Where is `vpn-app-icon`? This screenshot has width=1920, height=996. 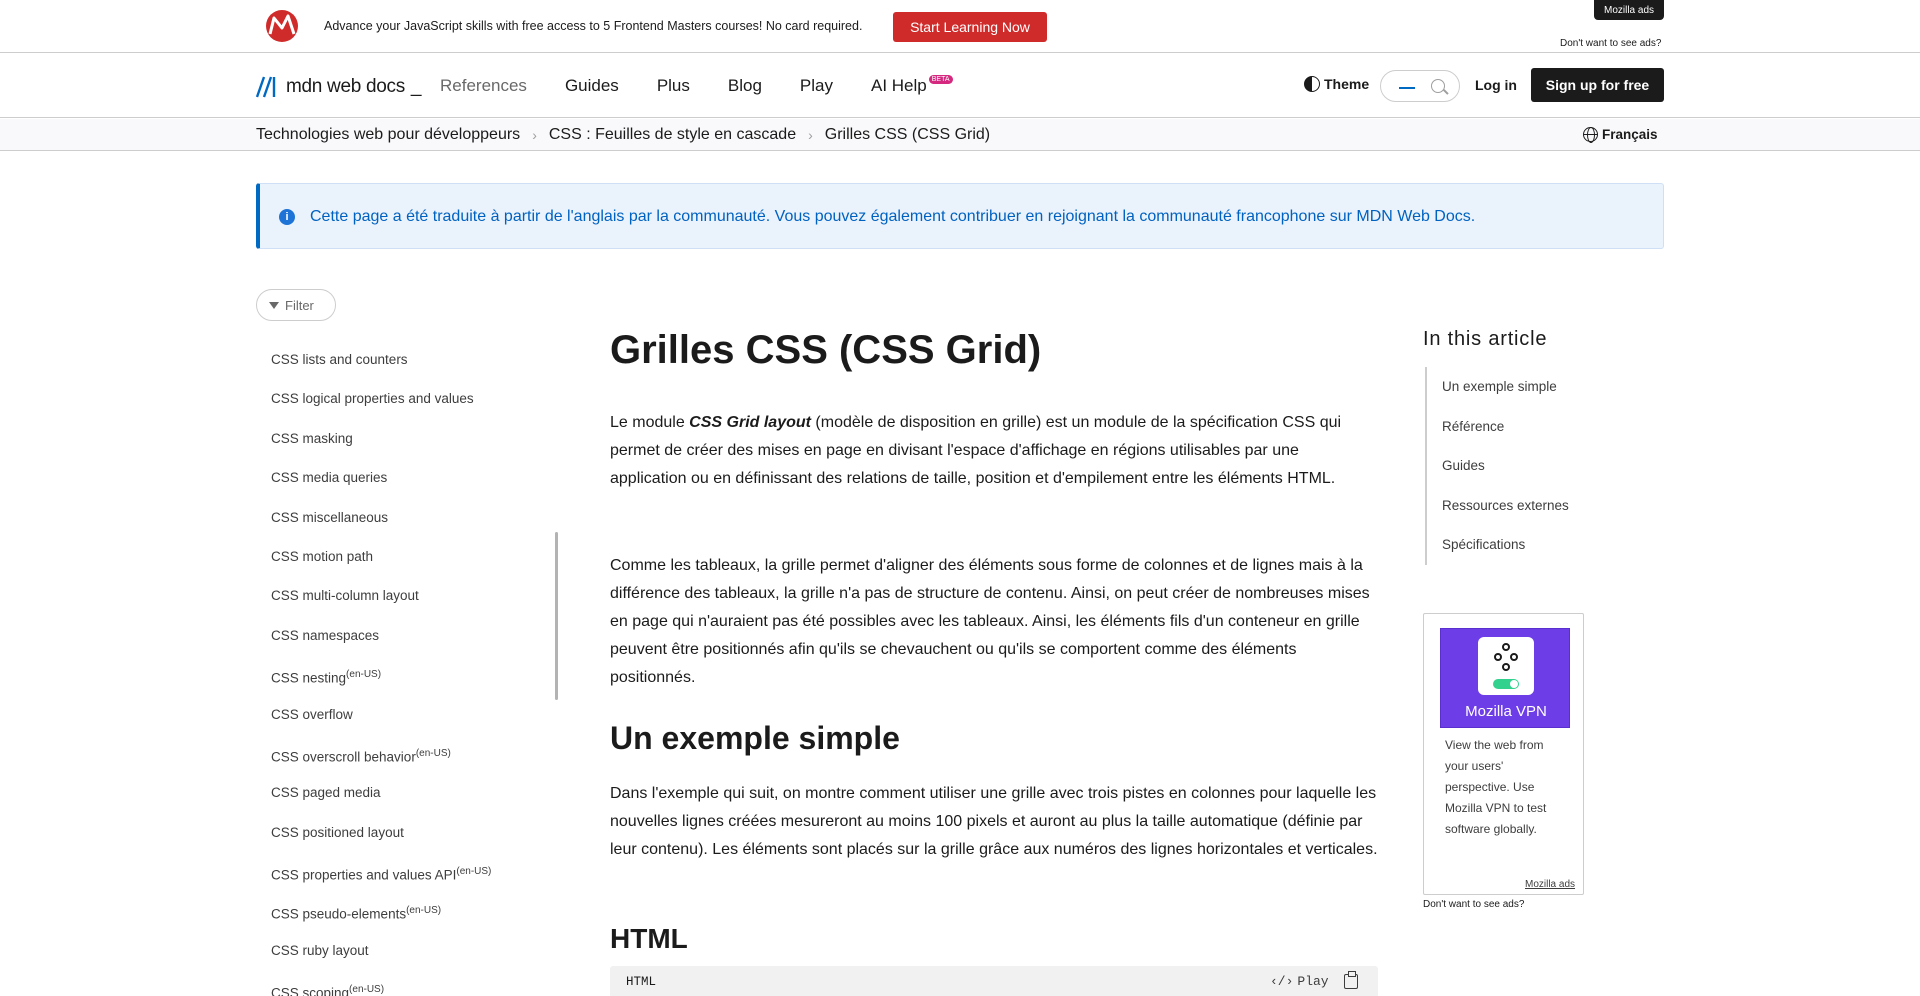 vpn-app-icon is located at coordinates (1506, 666).